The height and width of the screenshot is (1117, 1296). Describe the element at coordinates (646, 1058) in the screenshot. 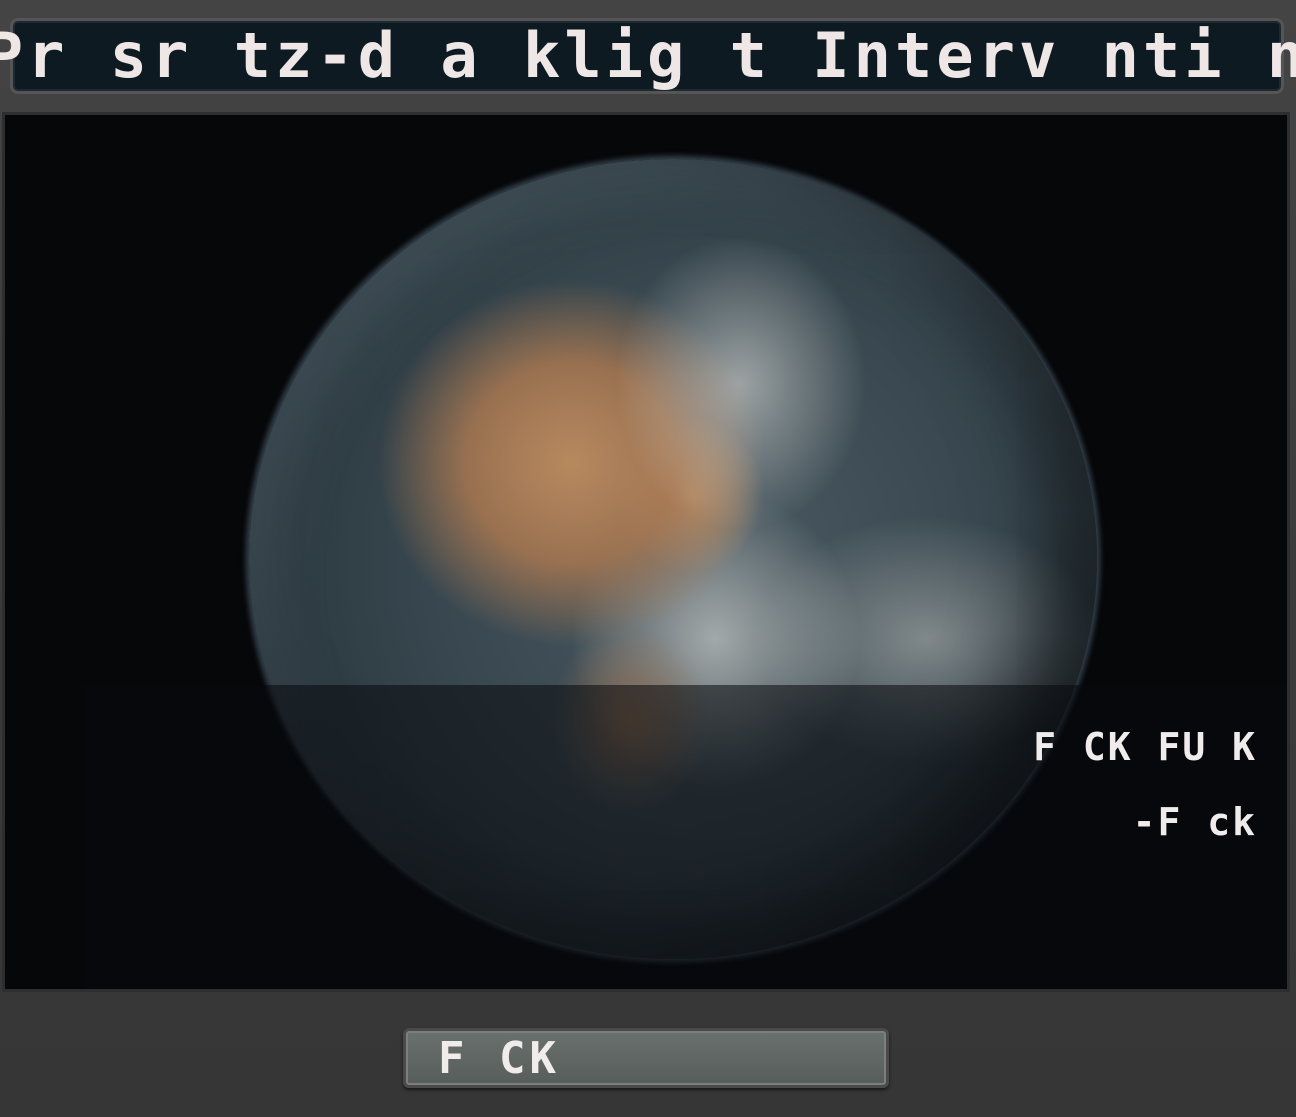

I see `confirm-button: F CK` at that location.